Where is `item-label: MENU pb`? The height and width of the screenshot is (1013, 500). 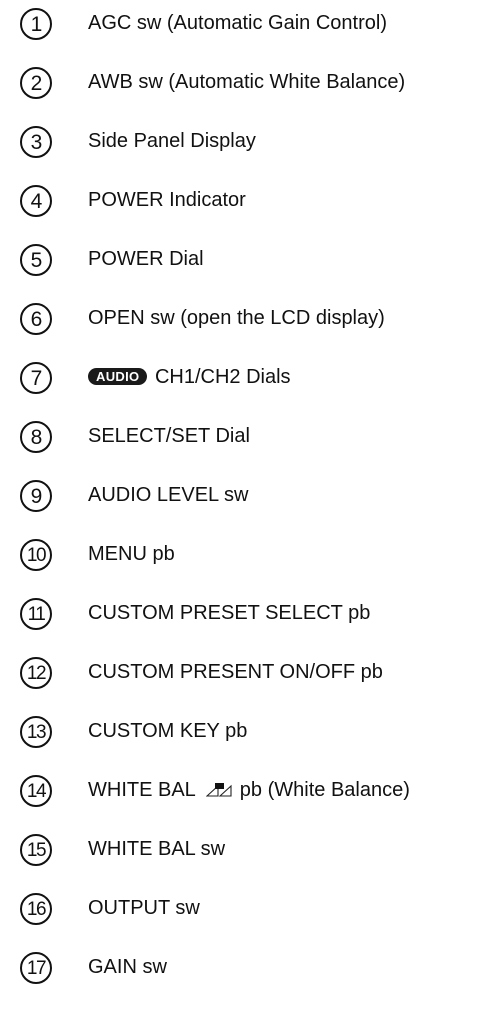 item-label: MENU pb is located at coordinates (131, 554).